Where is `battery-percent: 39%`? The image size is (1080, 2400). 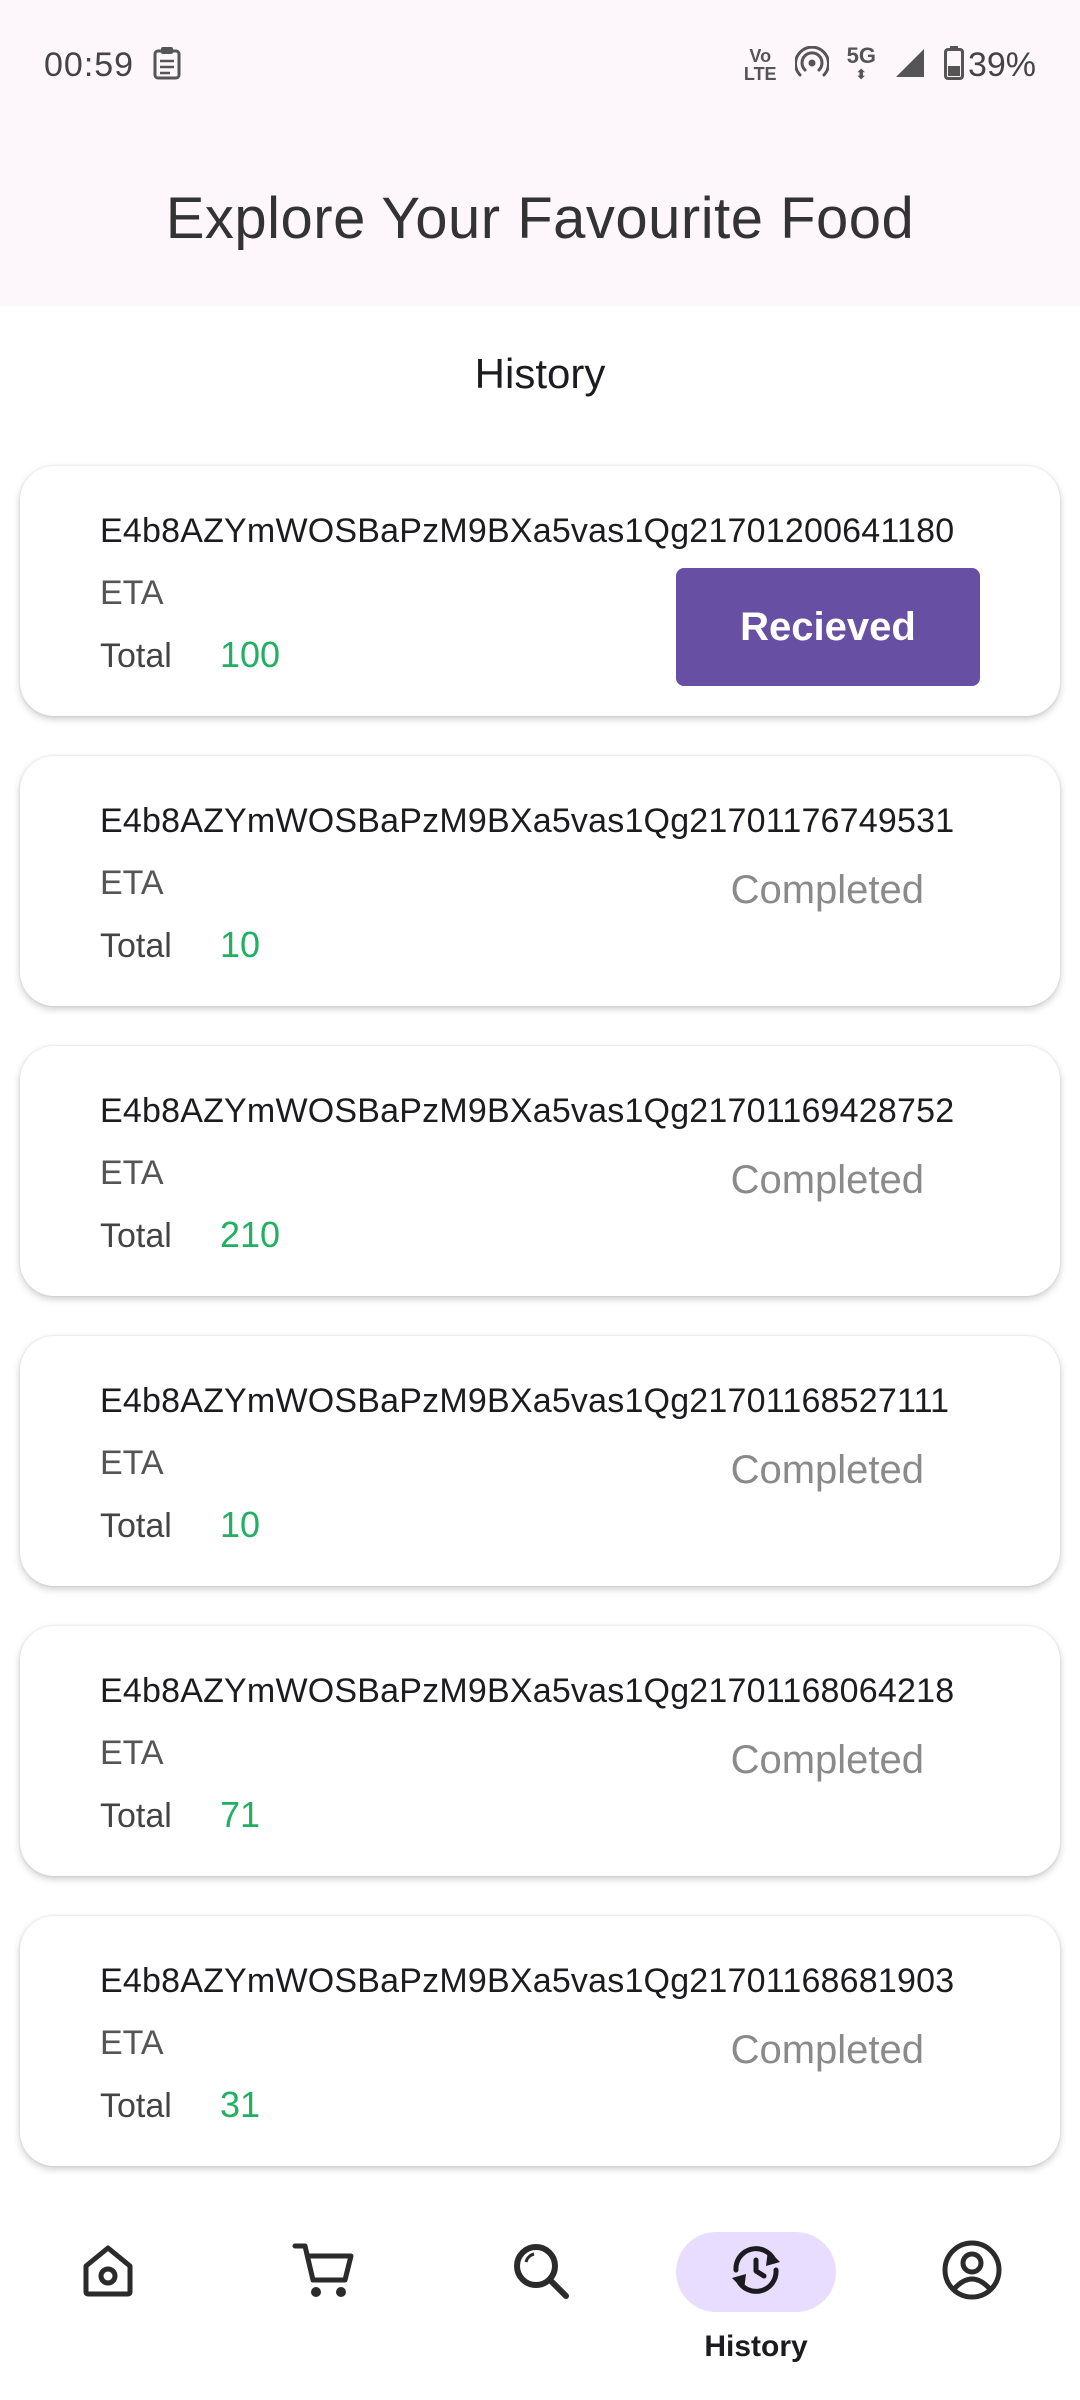
battery-percent: 39% is located at coordinates (1001, 64).